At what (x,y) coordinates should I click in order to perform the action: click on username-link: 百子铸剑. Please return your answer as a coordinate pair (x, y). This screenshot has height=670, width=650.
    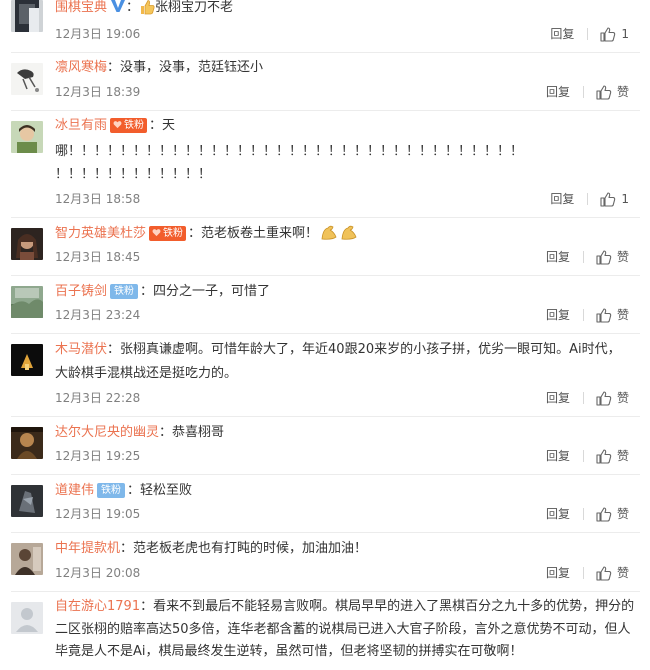
    Looking at the image, I should click on (81, 291).